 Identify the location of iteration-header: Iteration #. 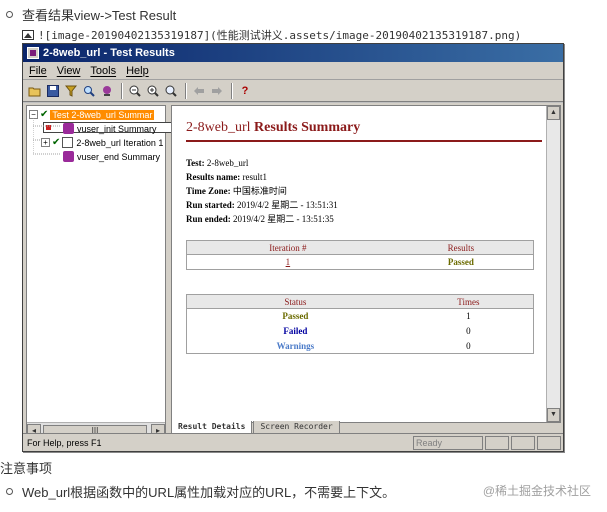
(287, 247).